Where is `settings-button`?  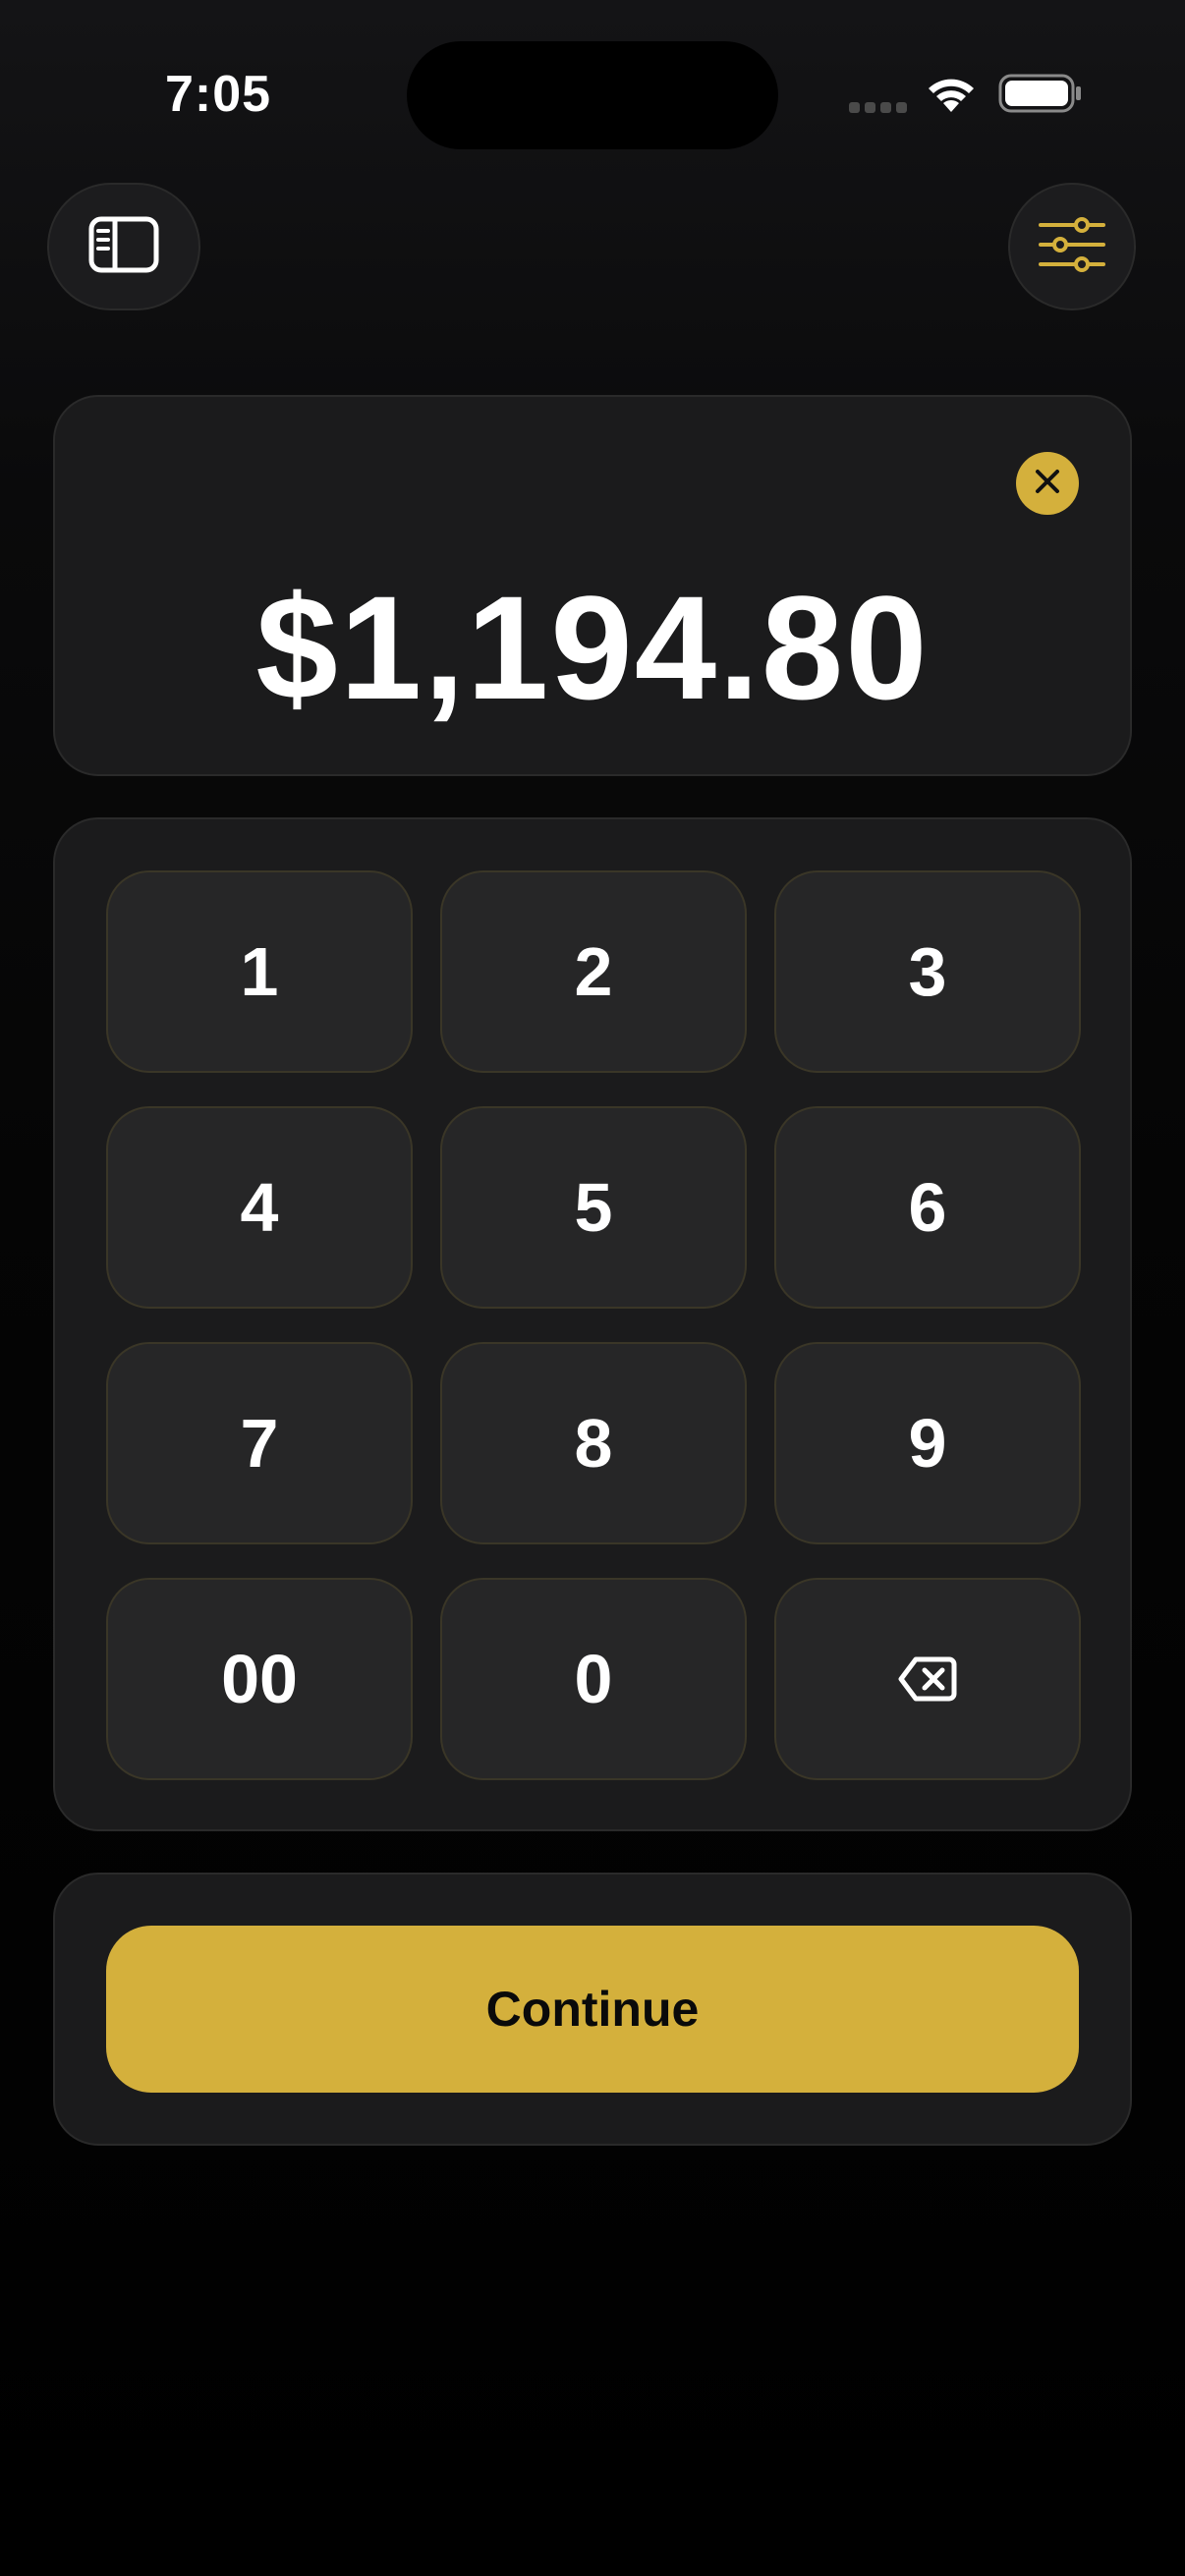
settings-button is located at coordinates (1072, 246).